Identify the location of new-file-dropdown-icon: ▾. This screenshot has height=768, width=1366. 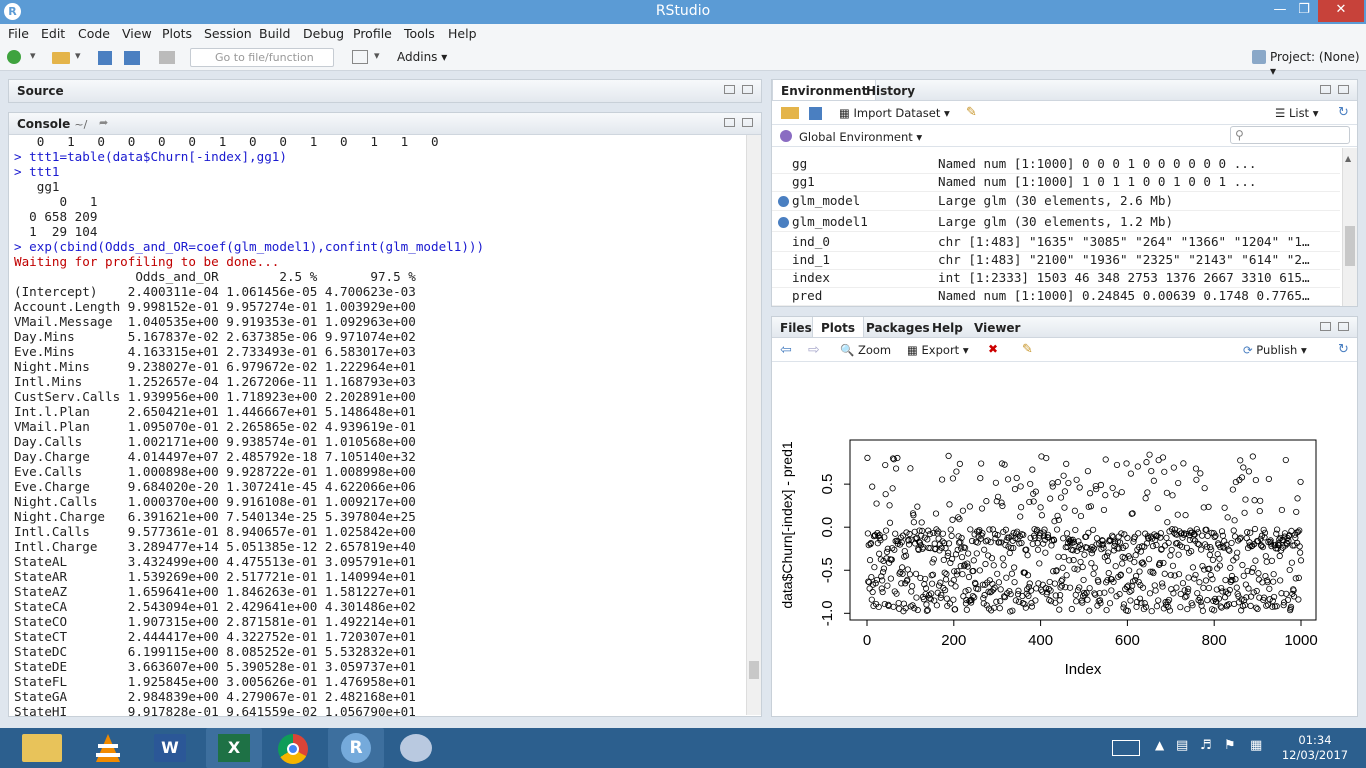
(33, 57).